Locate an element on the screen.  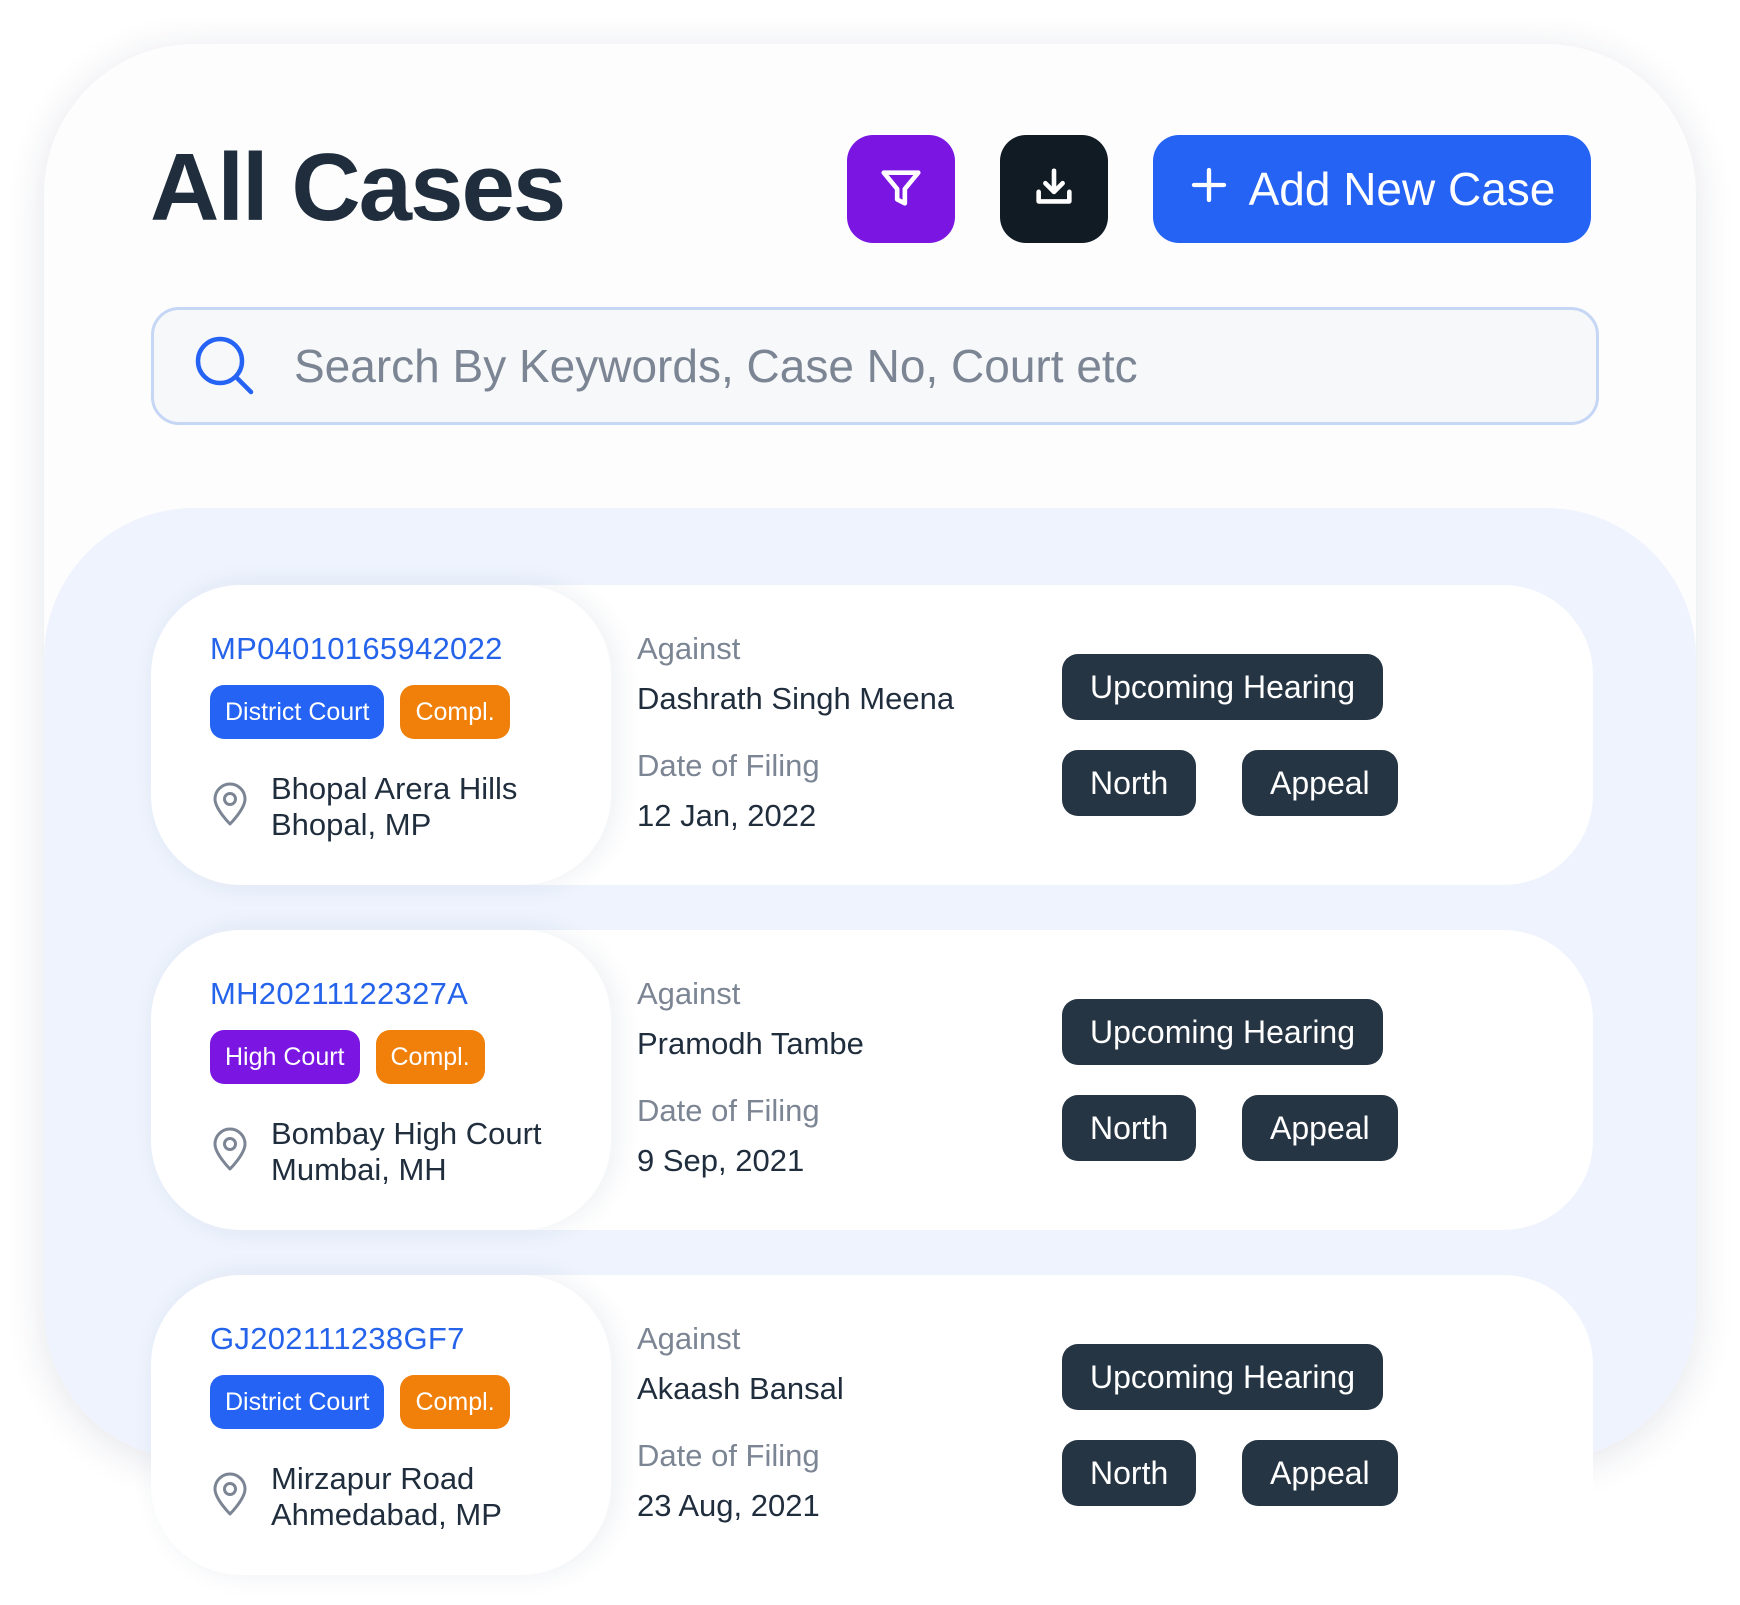
search-bar is located at coordinates (875, 366).